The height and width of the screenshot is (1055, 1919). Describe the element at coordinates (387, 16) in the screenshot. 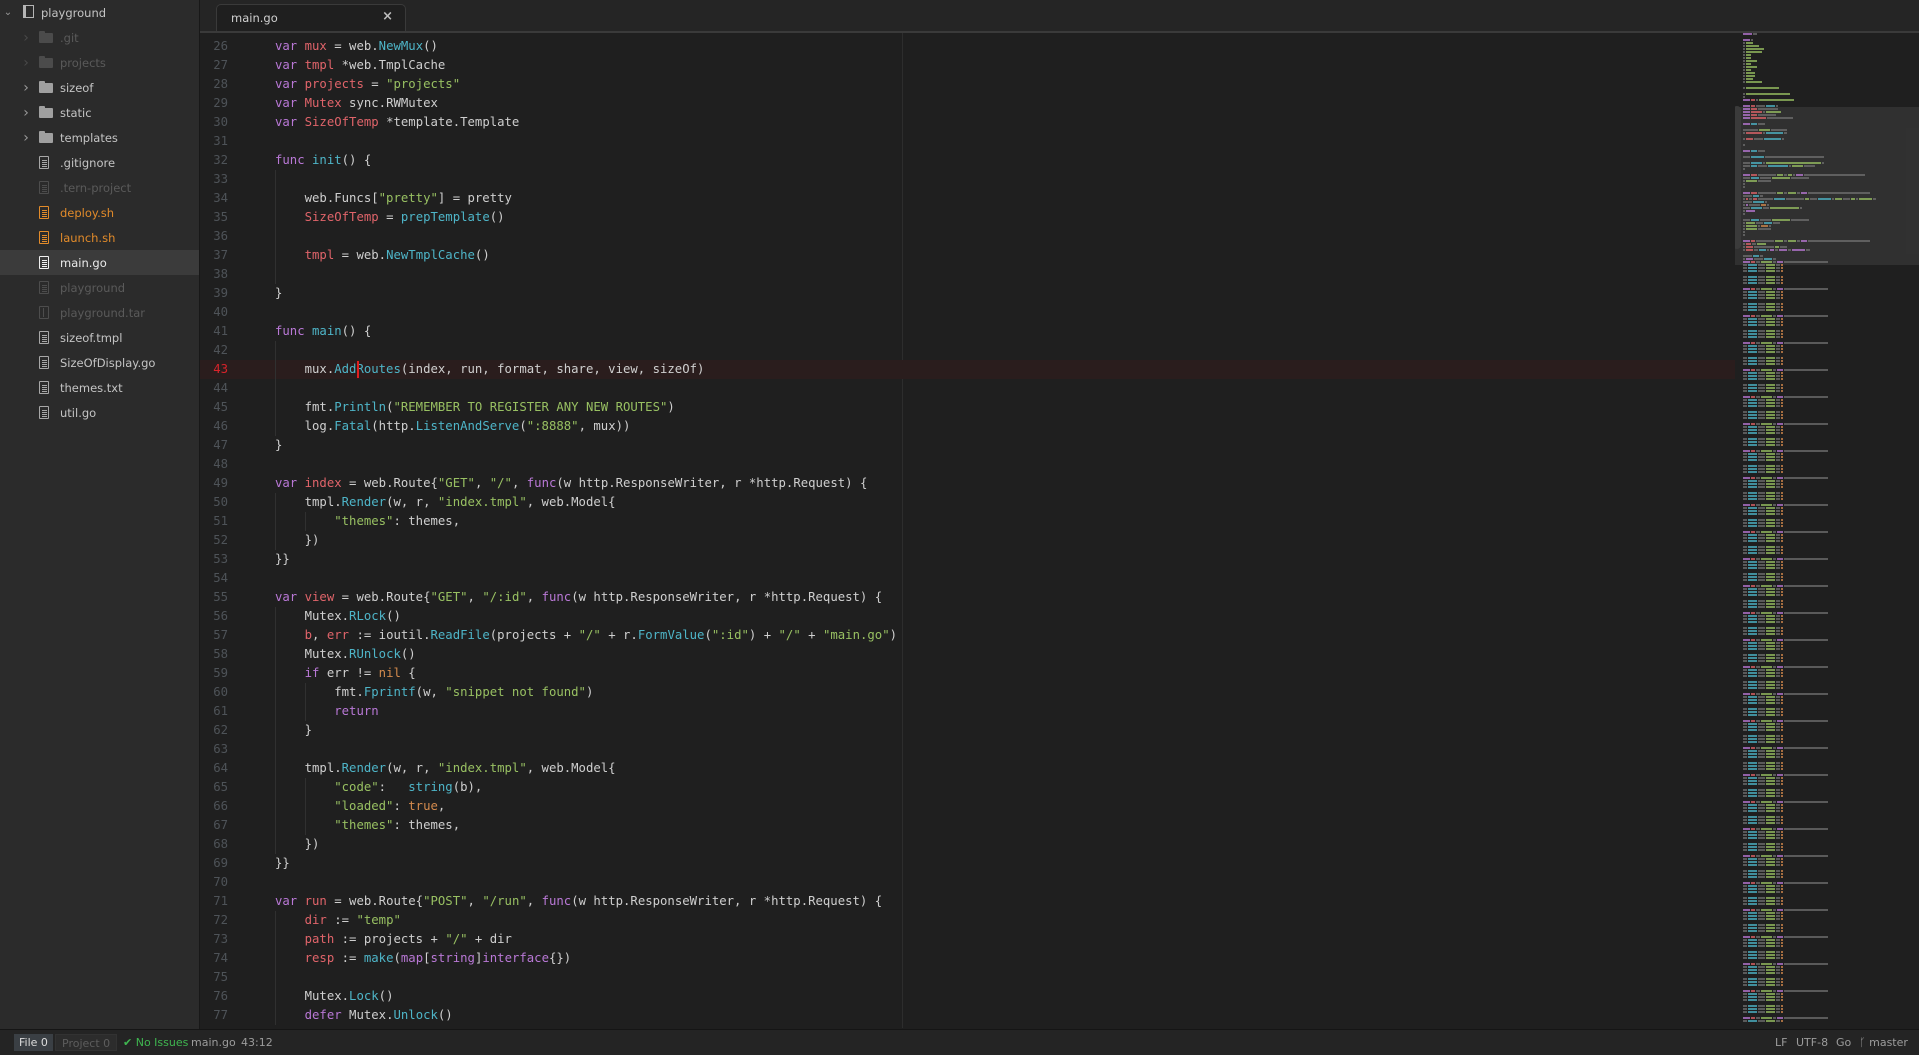

I see `close-icon: ×` at that location.